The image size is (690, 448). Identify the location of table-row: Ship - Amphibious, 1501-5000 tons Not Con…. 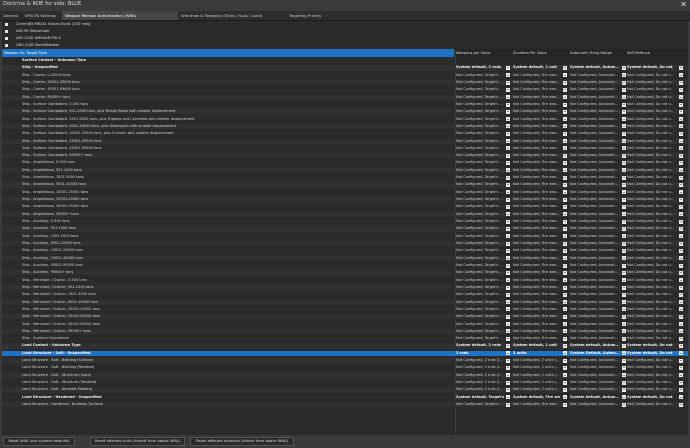
(345, 177).